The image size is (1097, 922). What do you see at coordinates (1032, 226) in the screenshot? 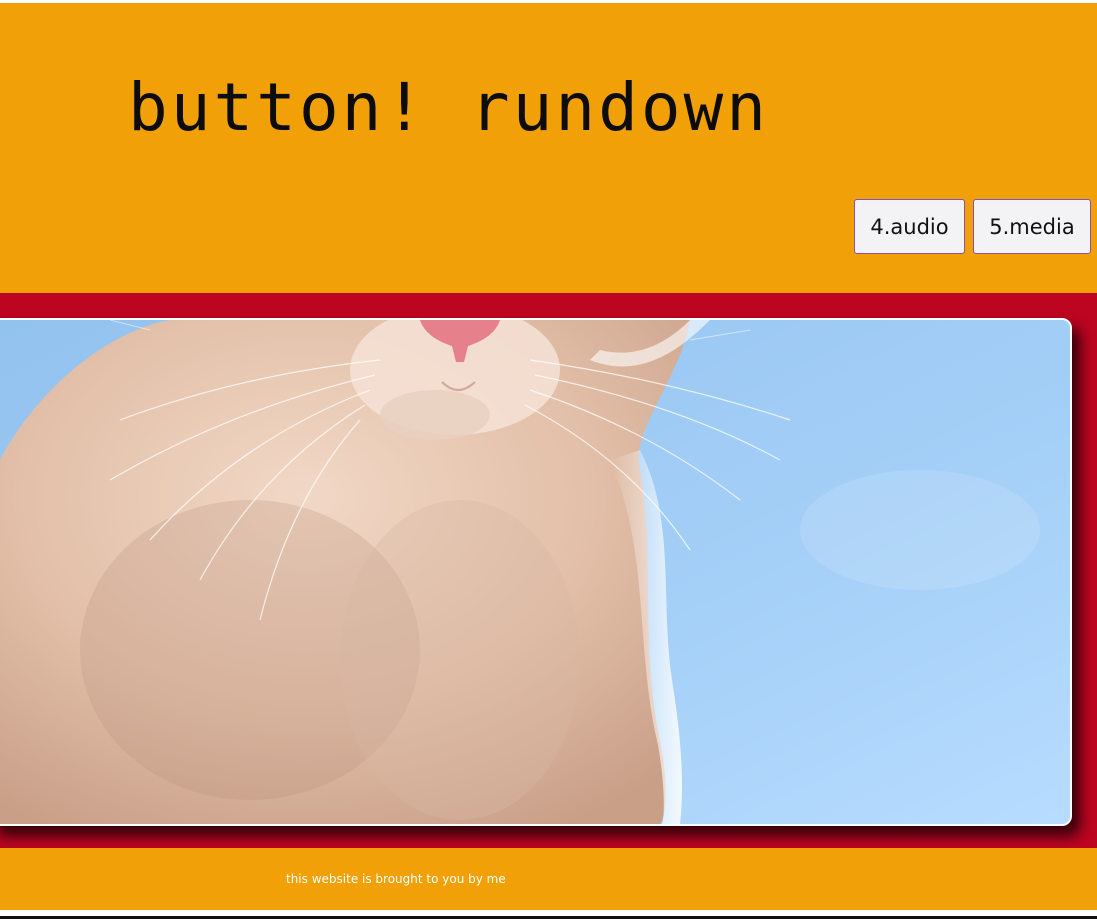
I see `nav-media-button: 5.media` at bounding box center [1032, 226].